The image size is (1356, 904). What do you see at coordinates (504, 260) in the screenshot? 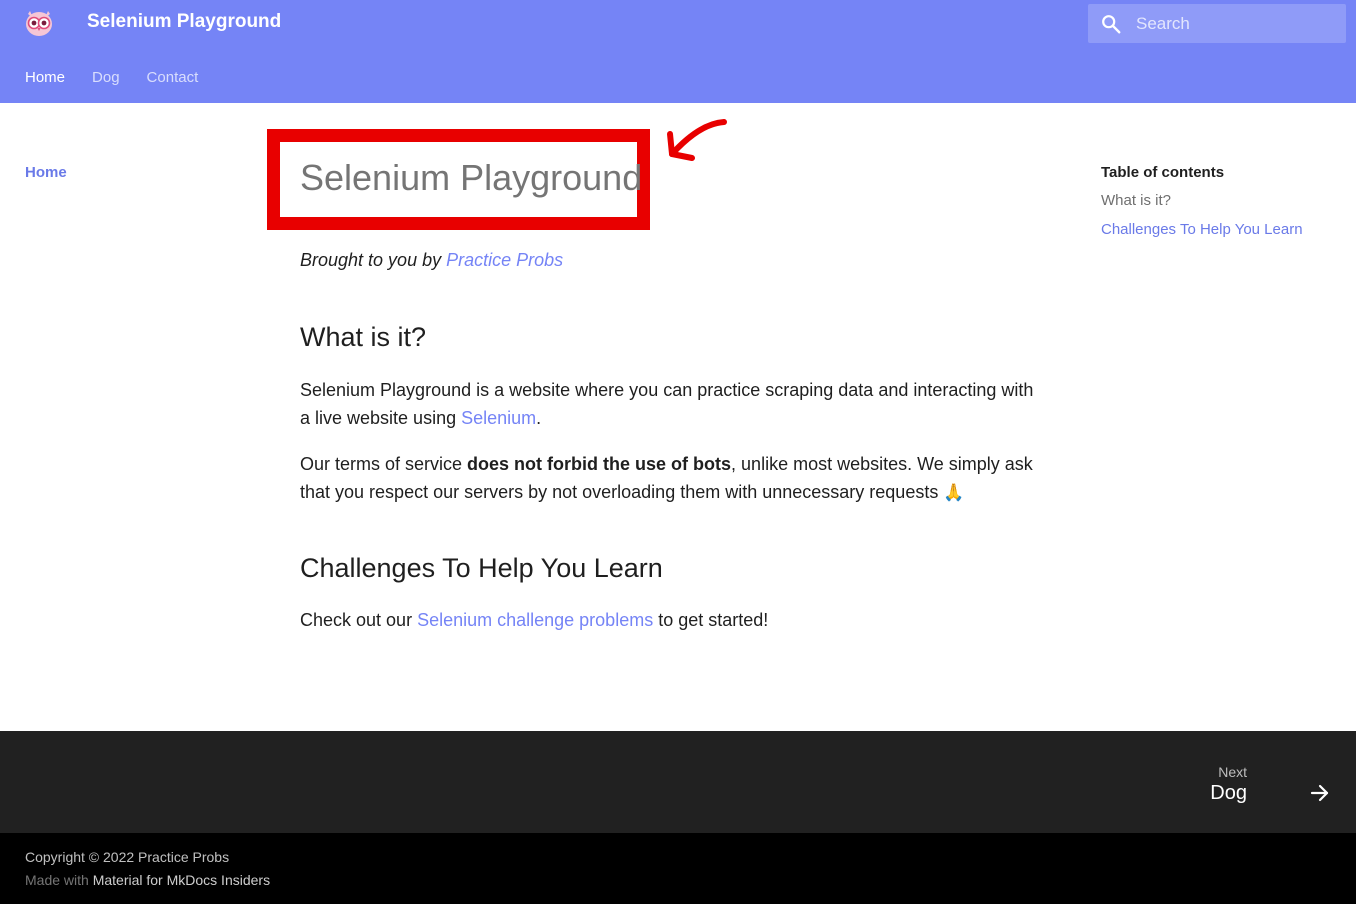
I see `practice-probs-link: Practice Probs` at bounding box center [504, 260].